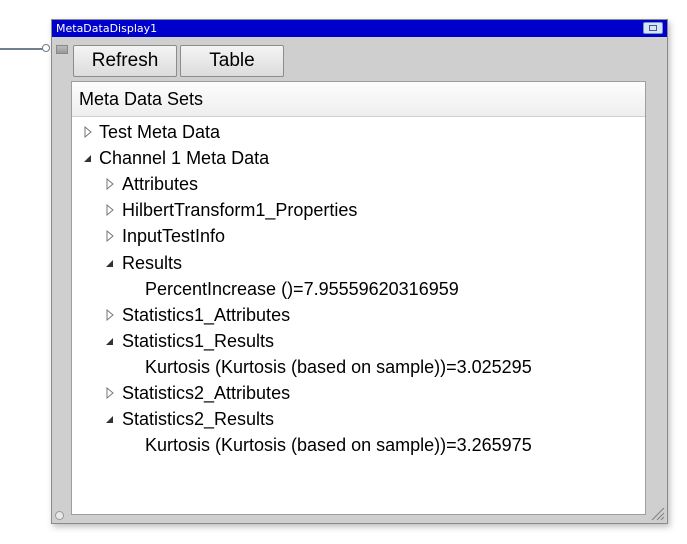 This screenshot has width=687, height=544. I want to click on tree-item-label: InputTestInfo, so click(174, 236).